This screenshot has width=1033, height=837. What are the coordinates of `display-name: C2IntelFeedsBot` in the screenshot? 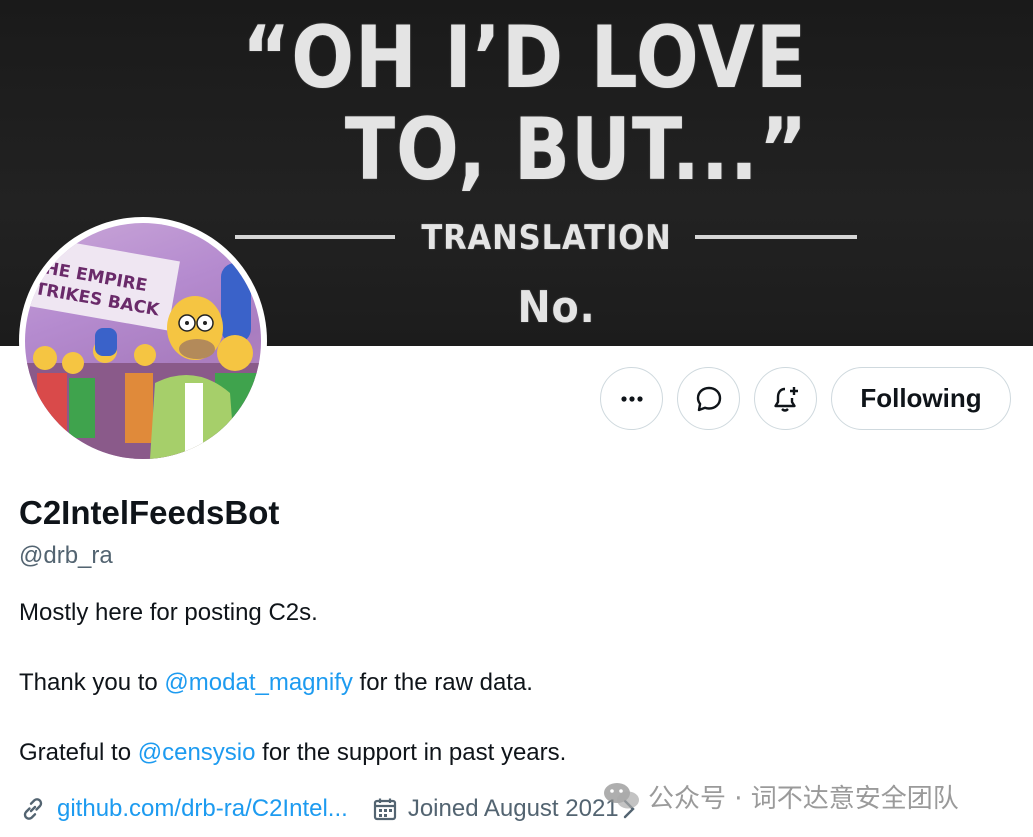 It's located at (149, 512).